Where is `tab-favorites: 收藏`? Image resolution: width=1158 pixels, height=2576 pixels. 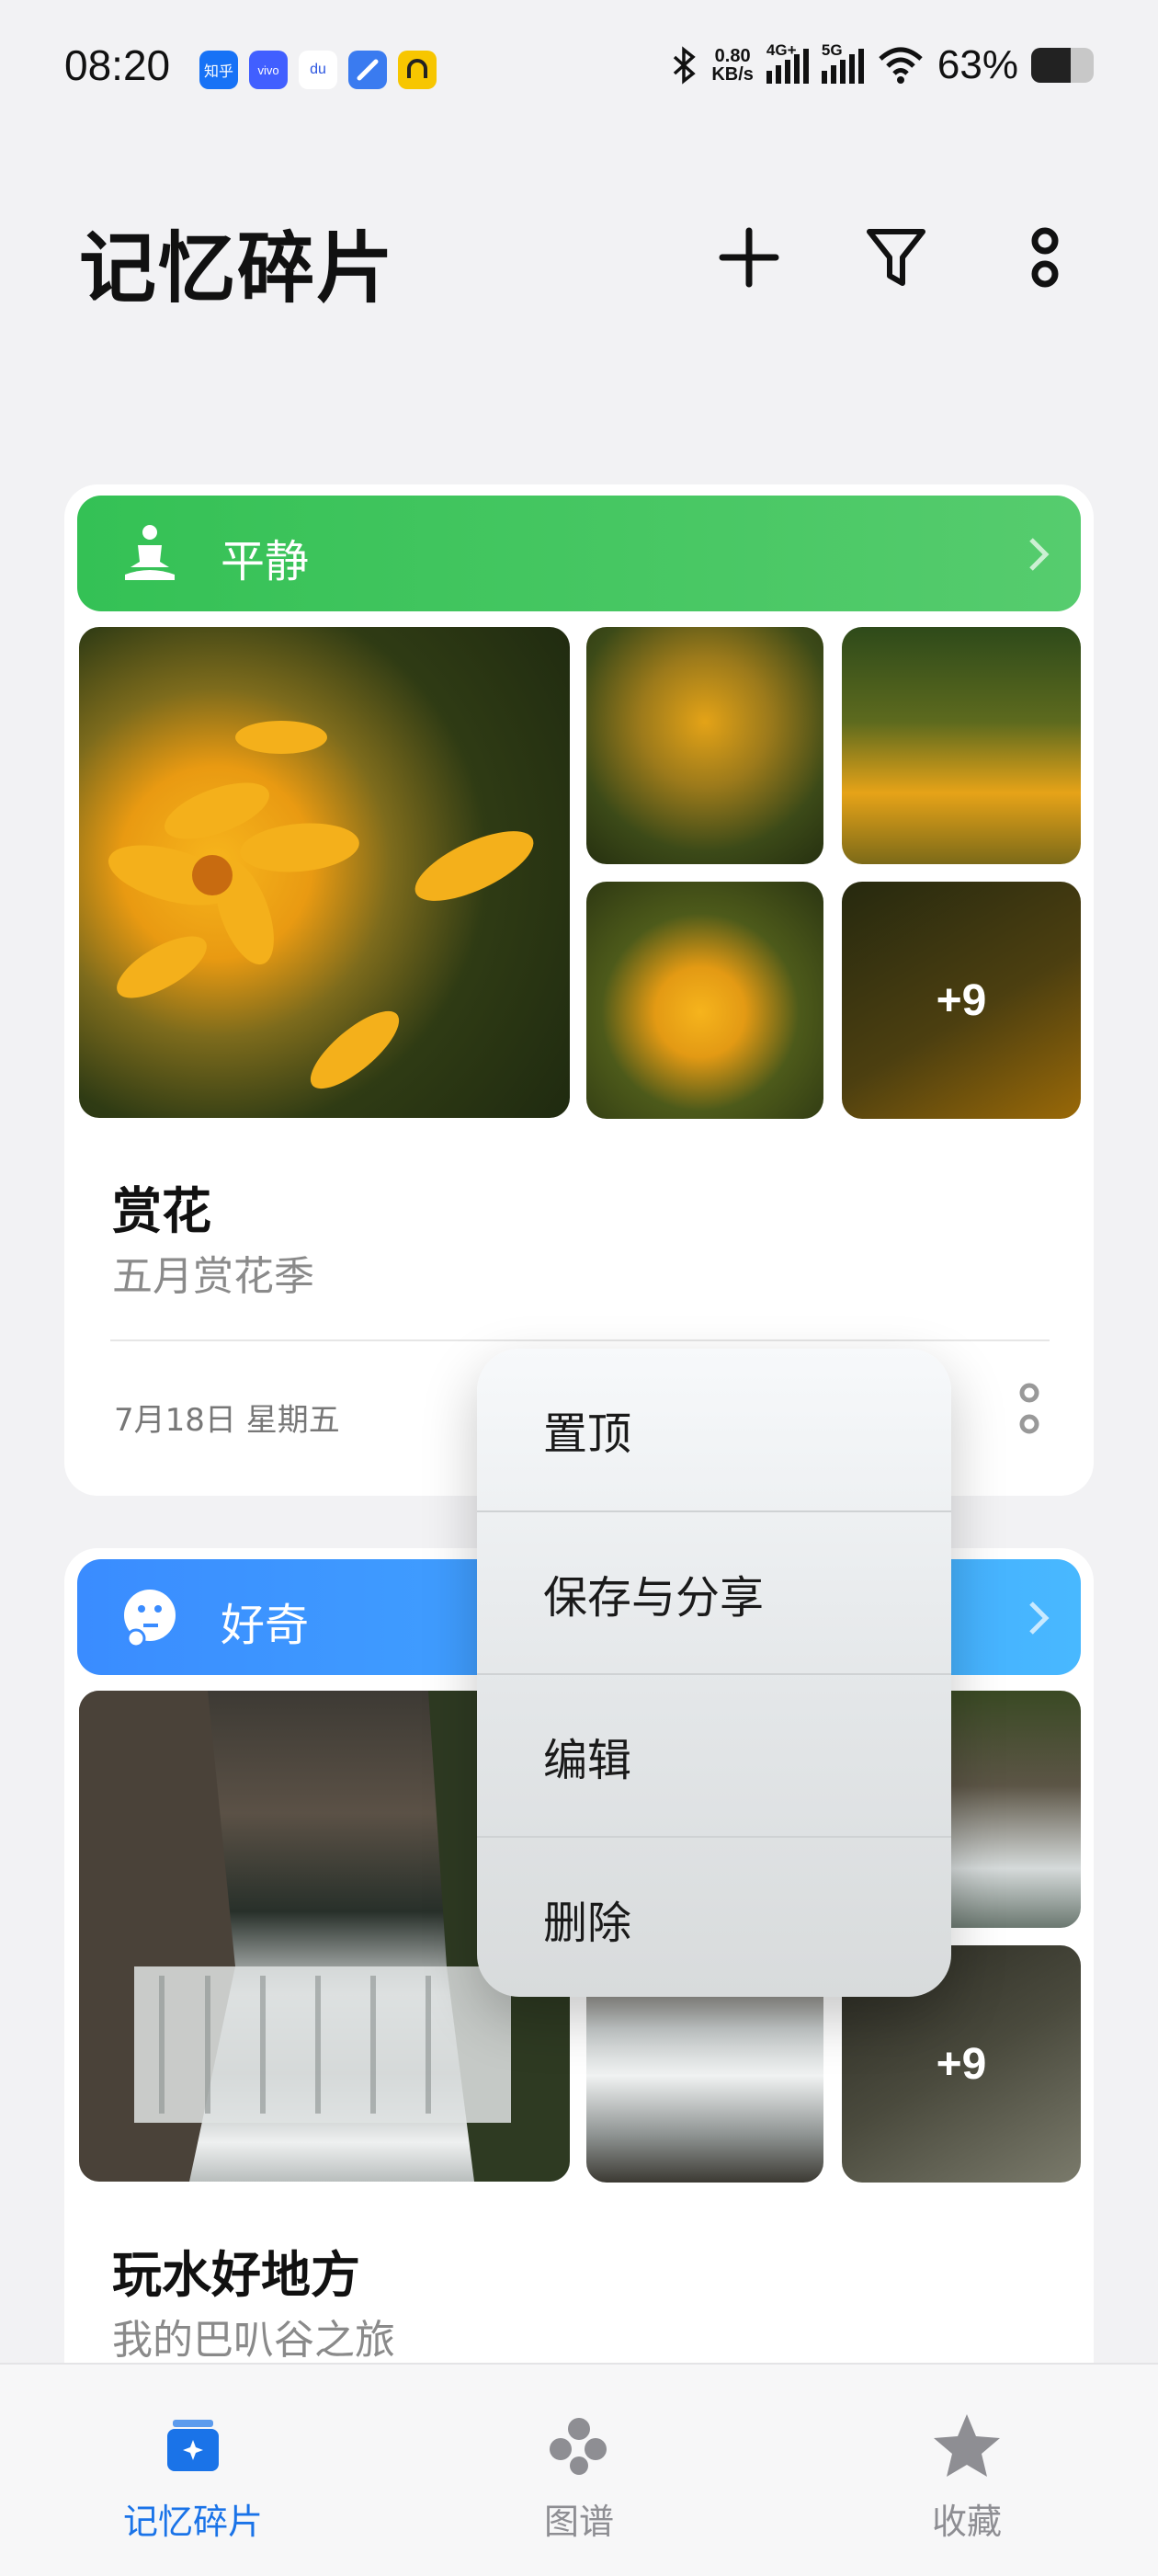
tab-favorites: 收藏 is located at coordinates (967, 2476).